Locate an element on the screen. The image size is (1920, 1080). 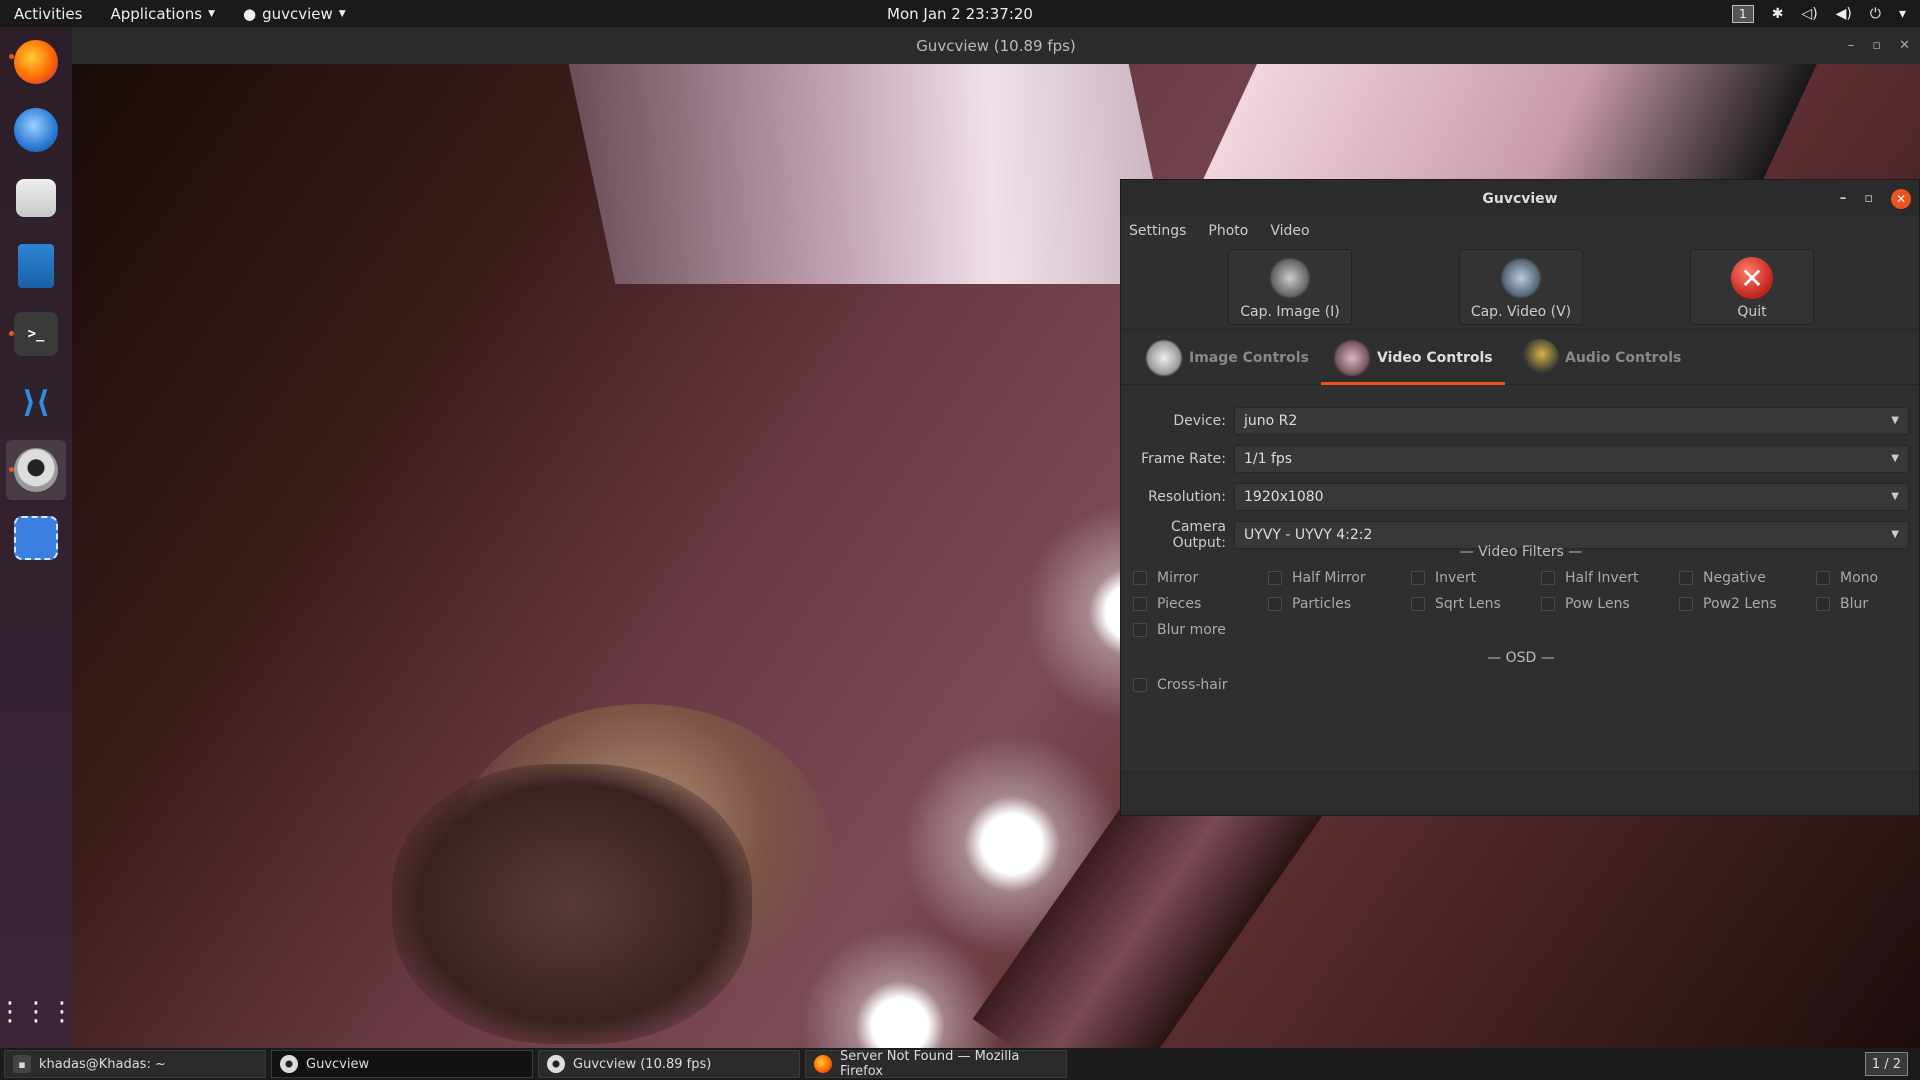
app-menu: ● guvcview ▼ is located at coordinates (294, 13).